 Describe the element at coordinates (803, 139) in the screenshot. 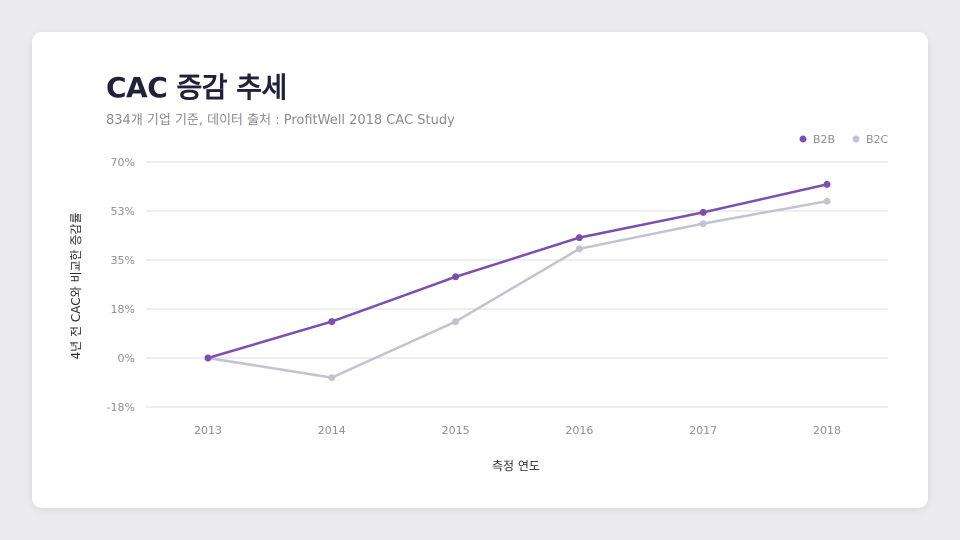

I see `legend-marker-b2b` at that location.